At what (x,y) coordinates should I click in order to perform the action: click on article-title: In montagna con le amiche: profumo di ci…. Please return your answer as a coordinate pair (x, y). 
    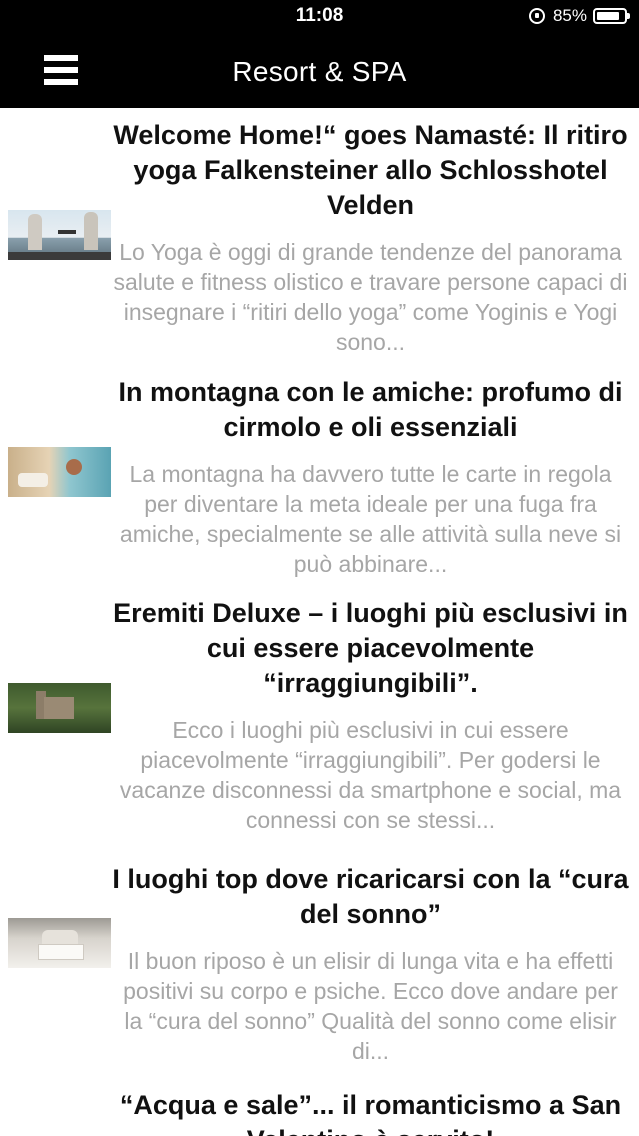
    Looking at the image, I should click on (370, 409).